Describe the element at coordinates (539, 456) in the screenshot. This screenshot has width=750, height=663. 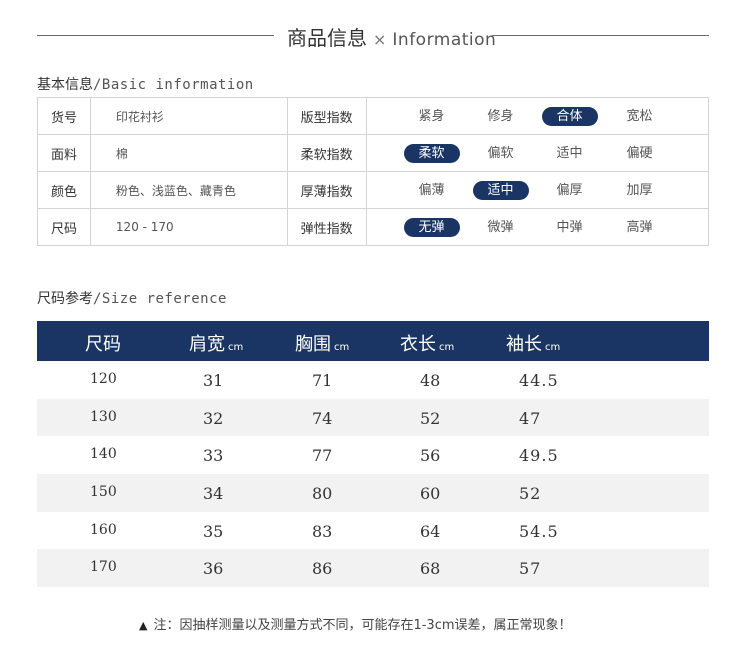
I see `table-cell: 49.5` at that location.